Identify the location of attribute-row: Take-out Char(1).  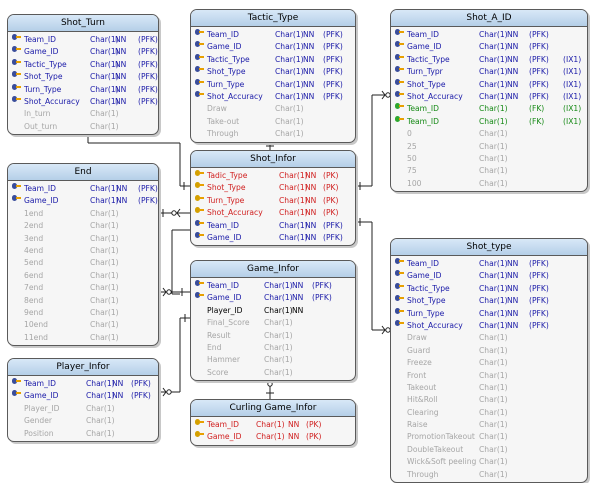
(273, 122).